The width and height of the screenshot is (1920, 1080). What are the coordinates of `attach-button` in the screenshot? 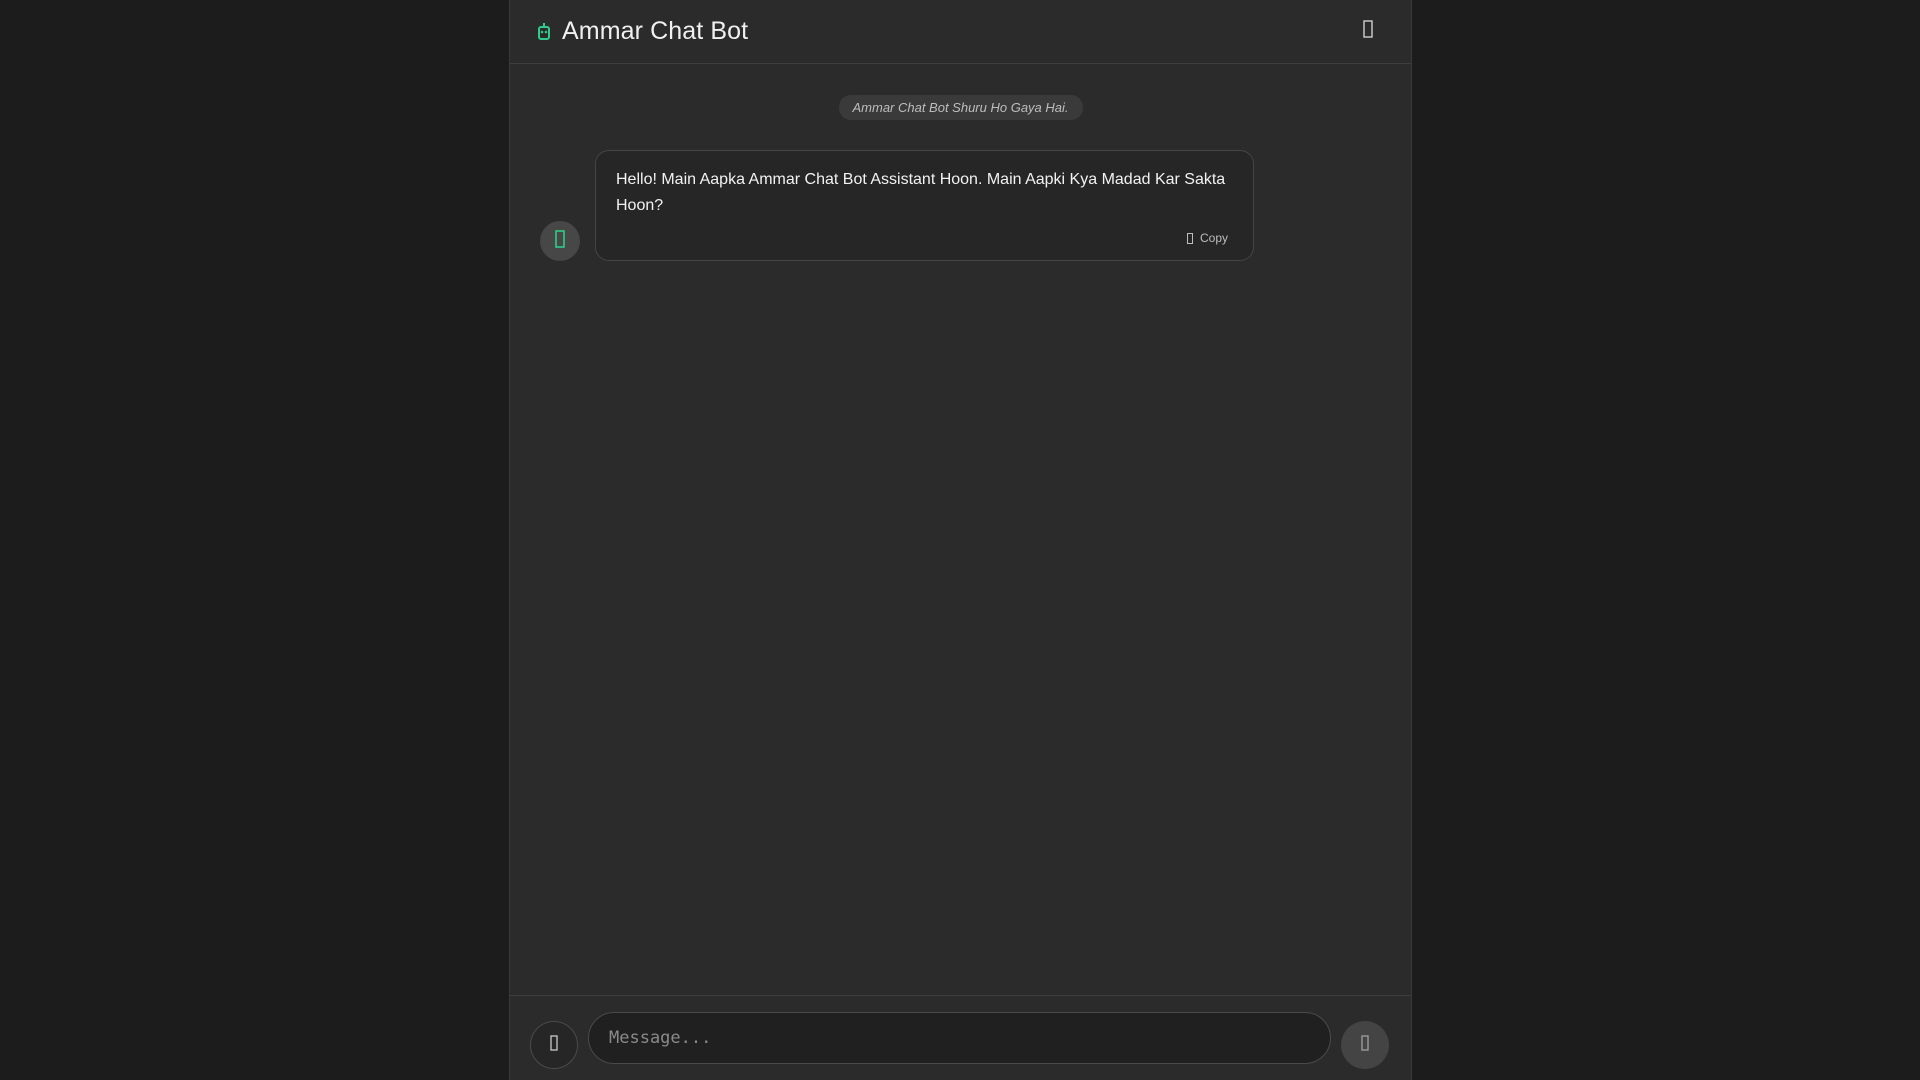 It's located at (554, 1045).